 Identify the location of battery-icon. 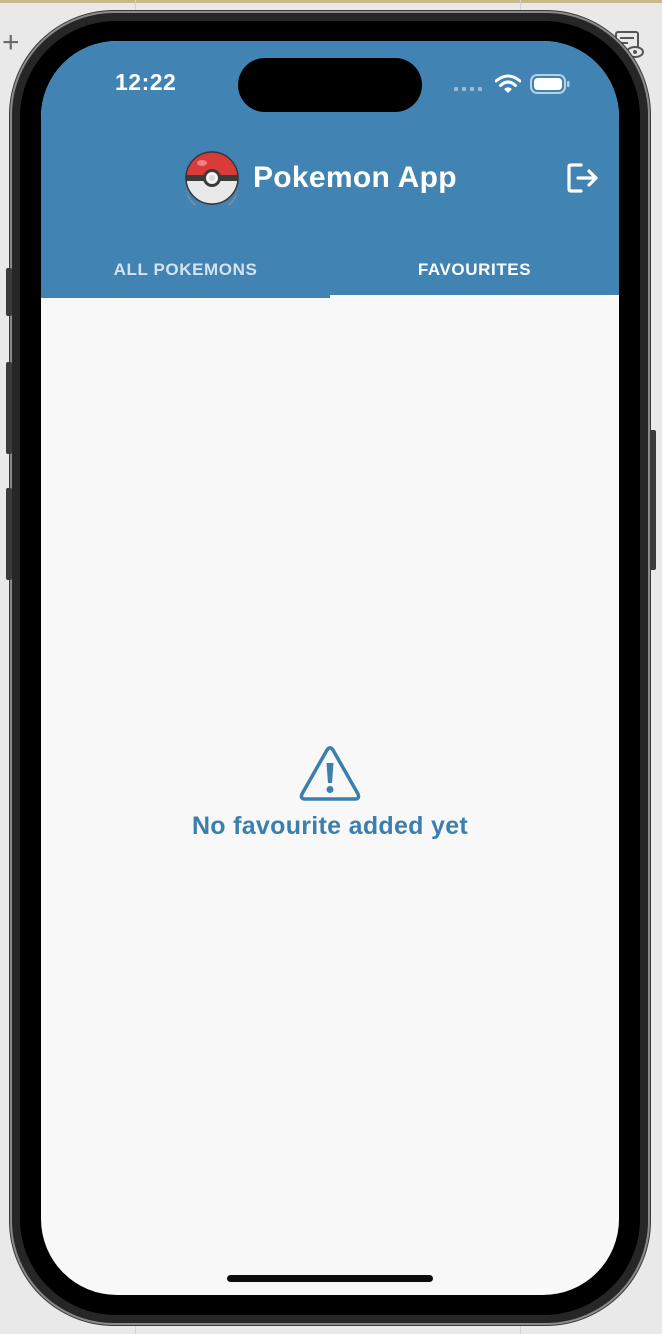
(550, 84).